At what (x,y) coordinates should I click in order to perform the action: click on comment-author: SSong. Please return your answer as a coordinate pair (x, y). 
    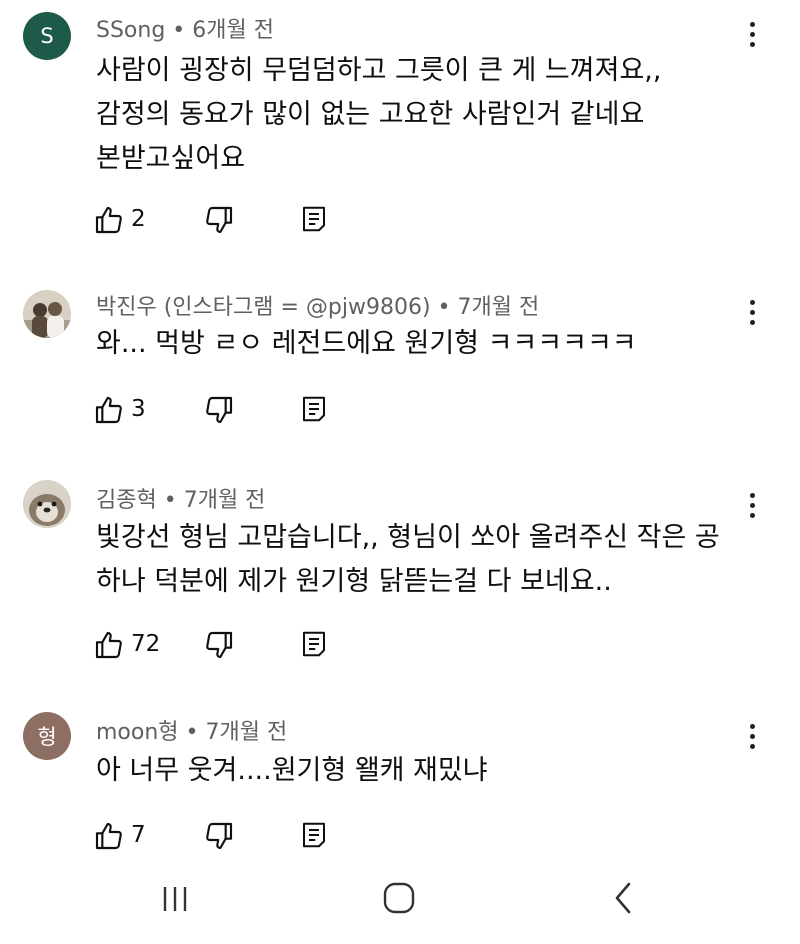
    Looking at the image, I should click on (130, 30).